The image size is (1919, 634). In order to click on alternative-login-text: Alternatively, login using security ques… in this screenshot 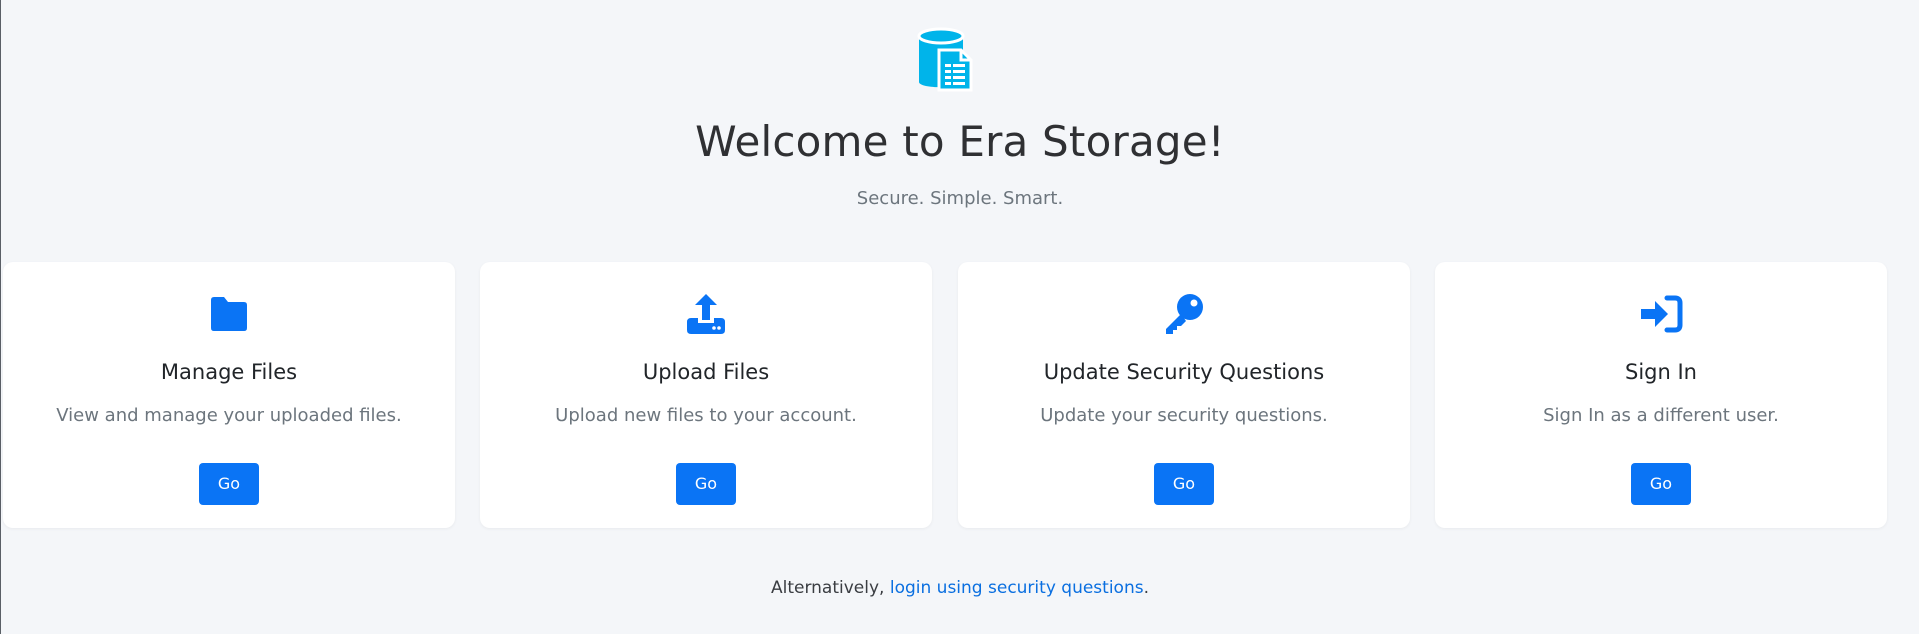, I will do `click(960, 588)`.